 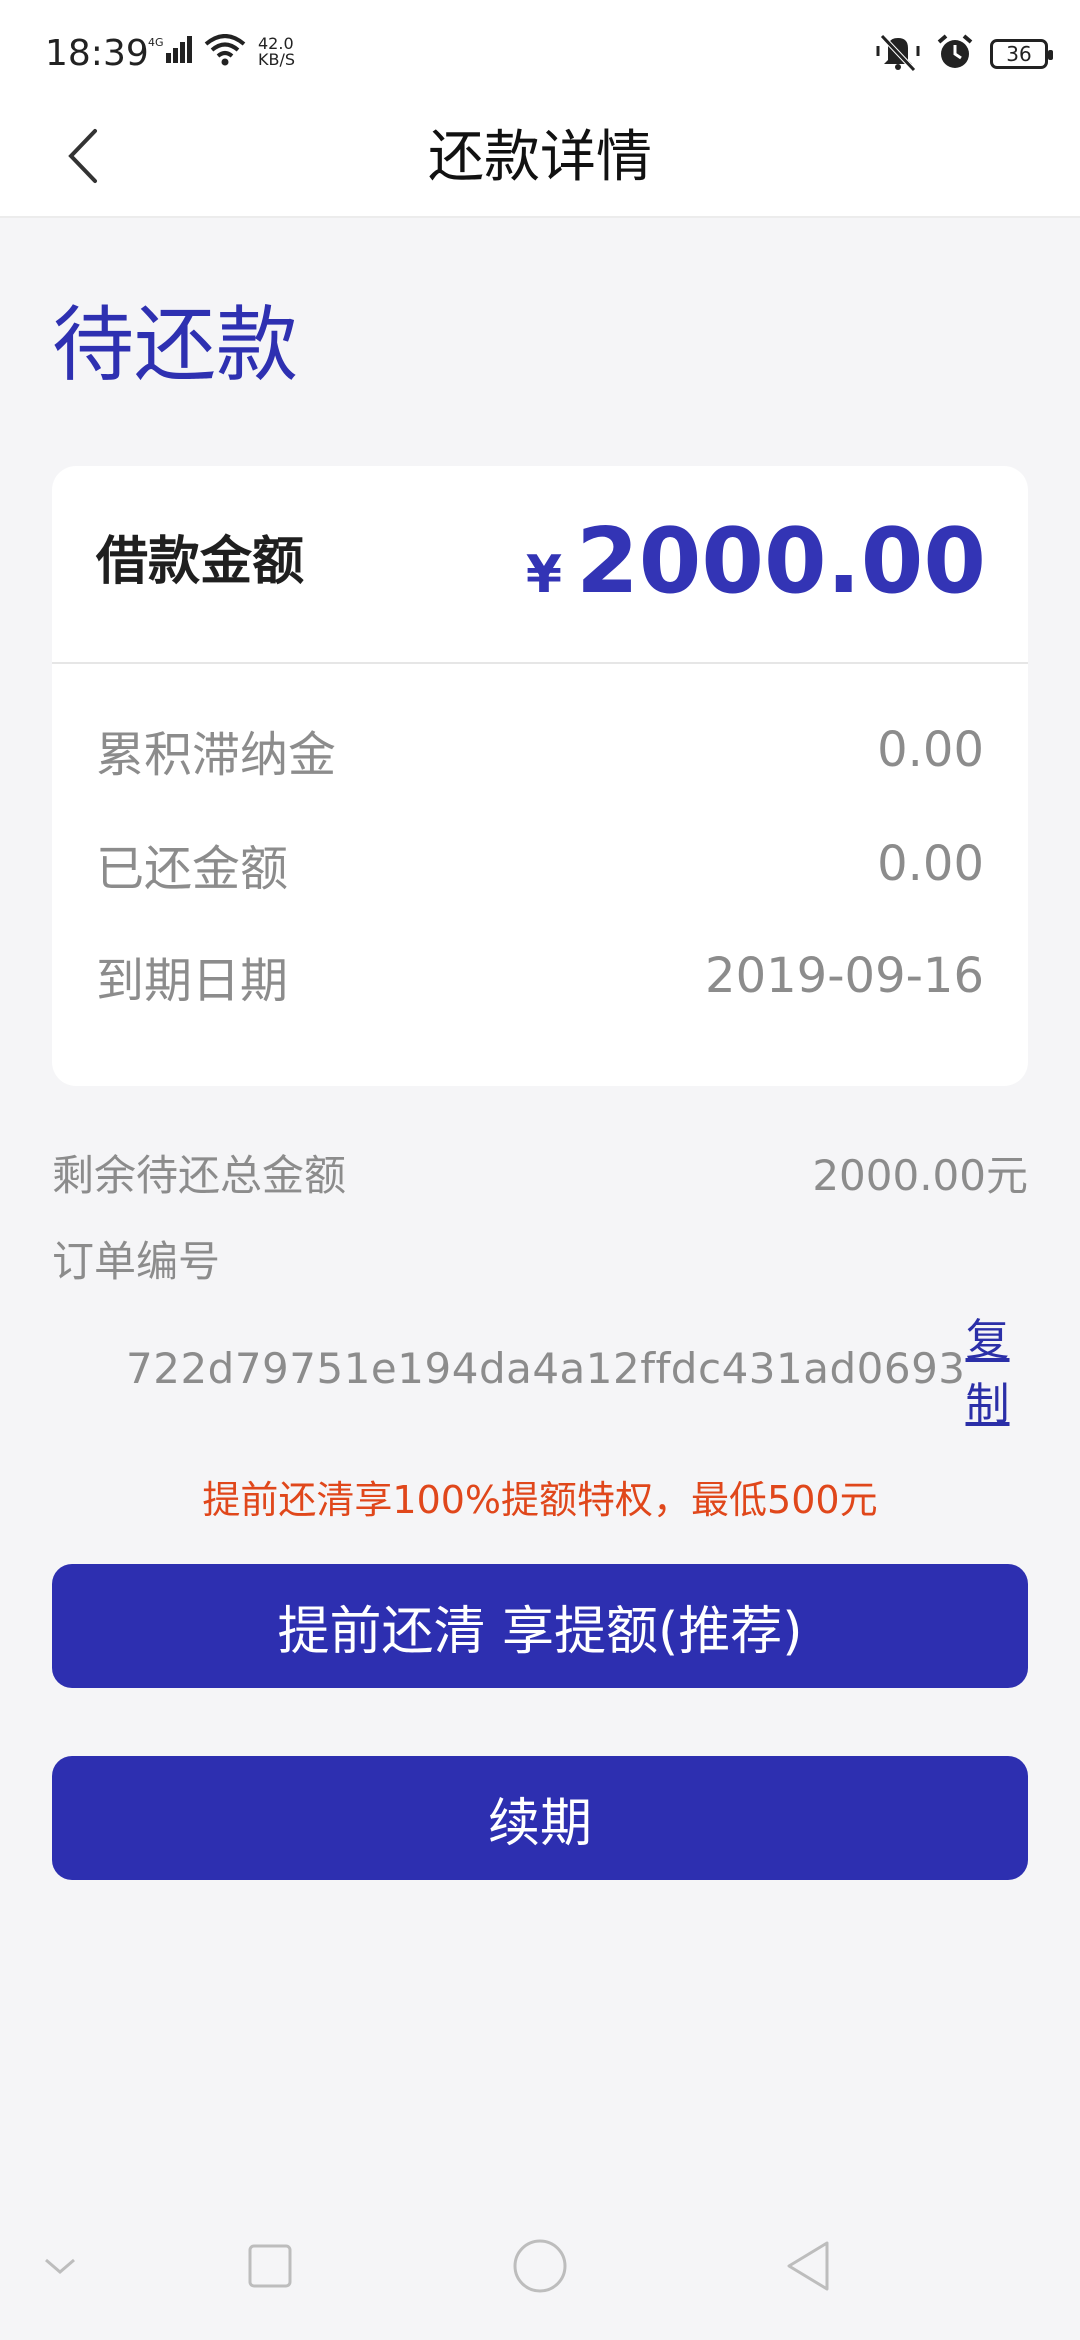 I want to click on status-bar: 18:39 4G 42.0 KB/S 36, so click(x=540, y=50).